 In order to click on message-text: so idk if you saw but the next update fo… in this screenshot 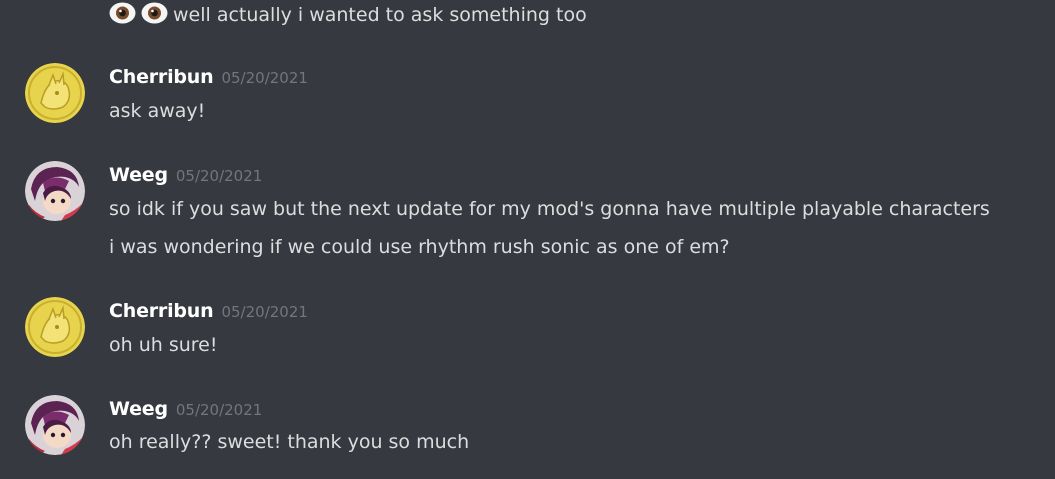, I will do `click(549, 209)`.